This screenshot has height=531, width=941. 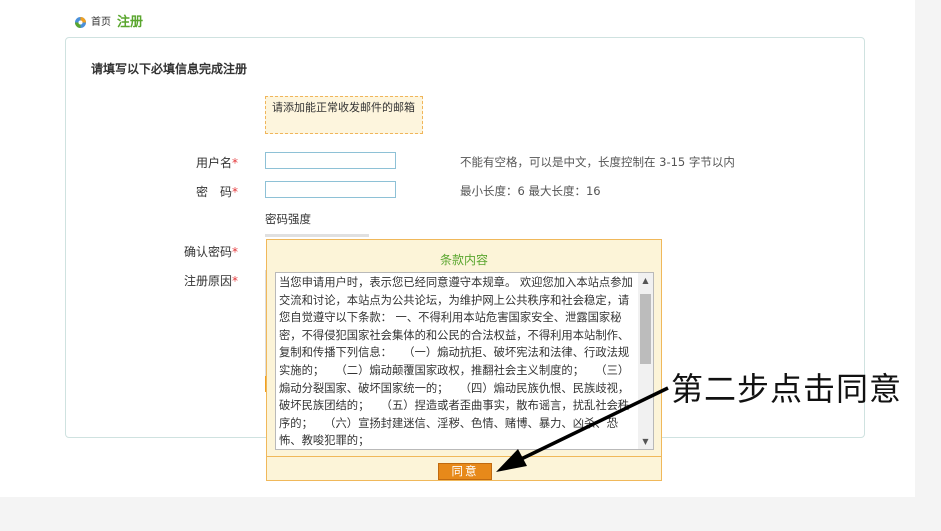 What do you see at coordinates (207, 252) in the screenshot?
I see `confirm-password-label-text: 确认密码` at bounding box center [207, 252].